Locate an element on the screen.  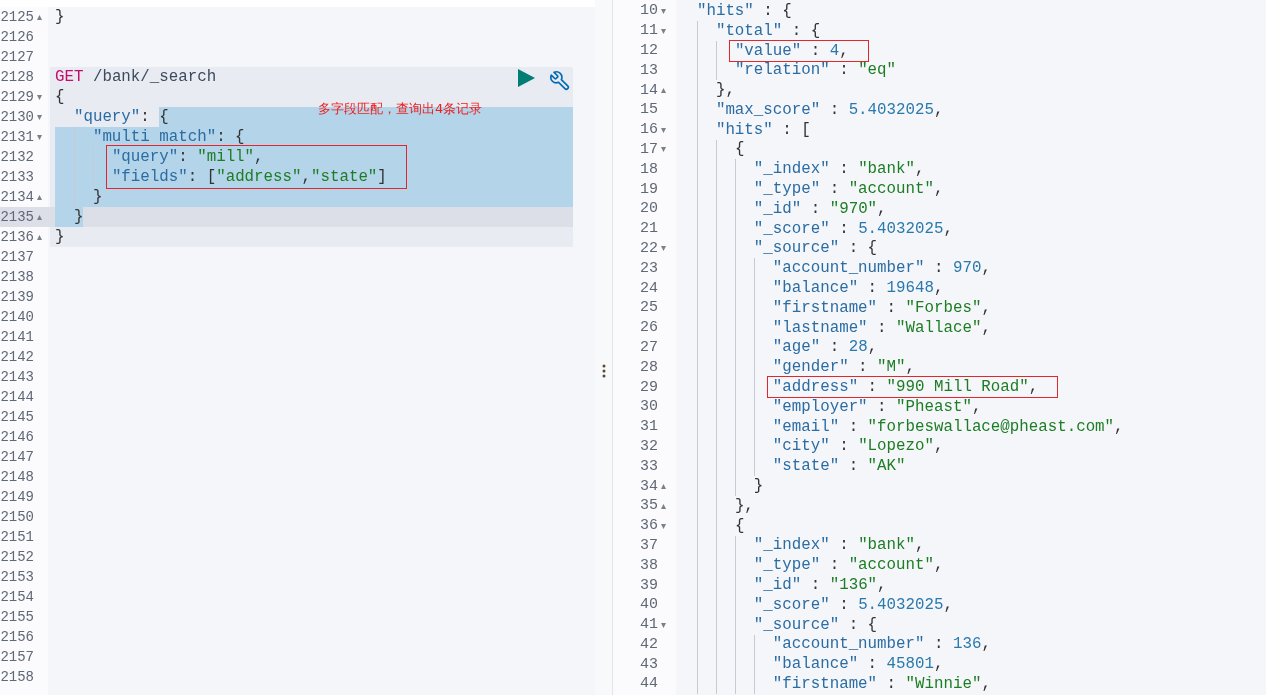
line-number: 33 is located at coordinates (649, 466).